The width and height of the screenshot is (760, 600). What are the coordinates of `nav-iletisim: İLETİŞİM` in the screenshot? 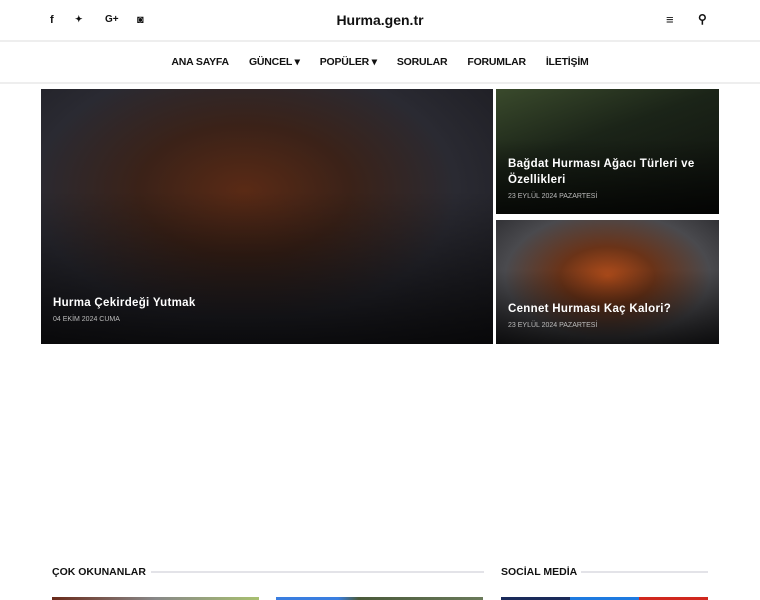 It's located at (567, 62).